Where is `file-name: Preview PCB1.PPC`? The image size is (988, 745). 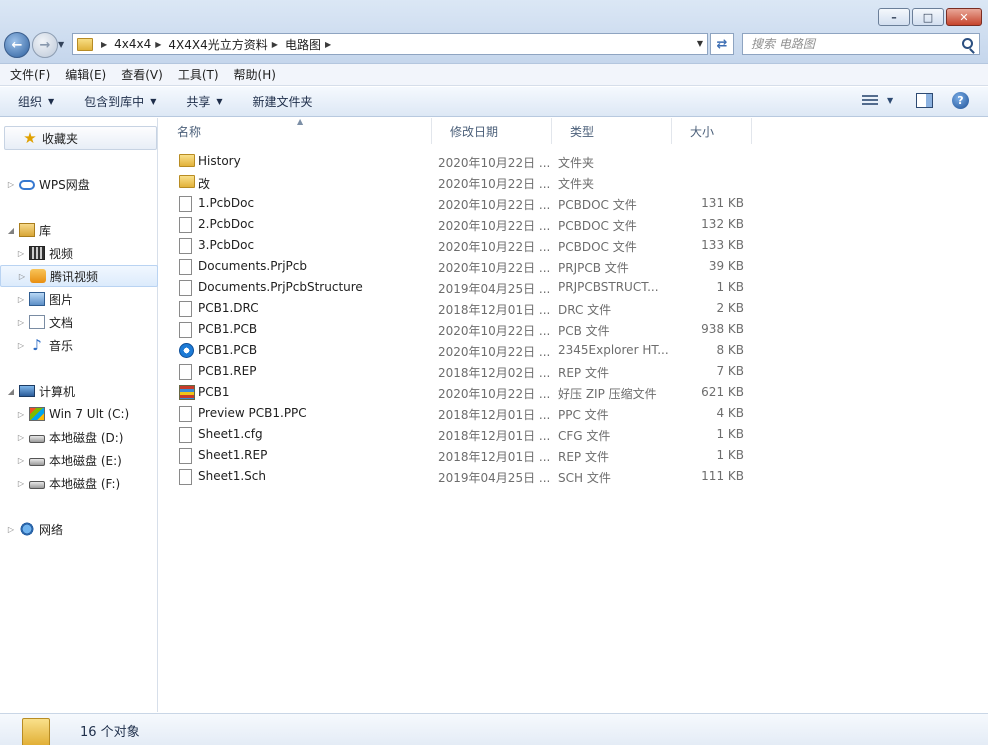 file-name: Preview PCB1.PPC is located at coordinates (252, 413).